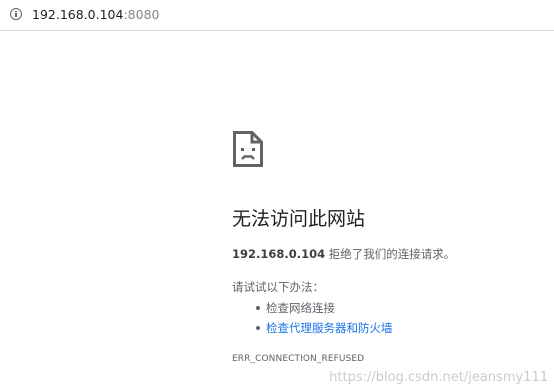 The image size is (554, 390). What do you see at coordinates (248, 149) in the screenshot?
I see `sad-document-icon` at bounding box center [248, 149].